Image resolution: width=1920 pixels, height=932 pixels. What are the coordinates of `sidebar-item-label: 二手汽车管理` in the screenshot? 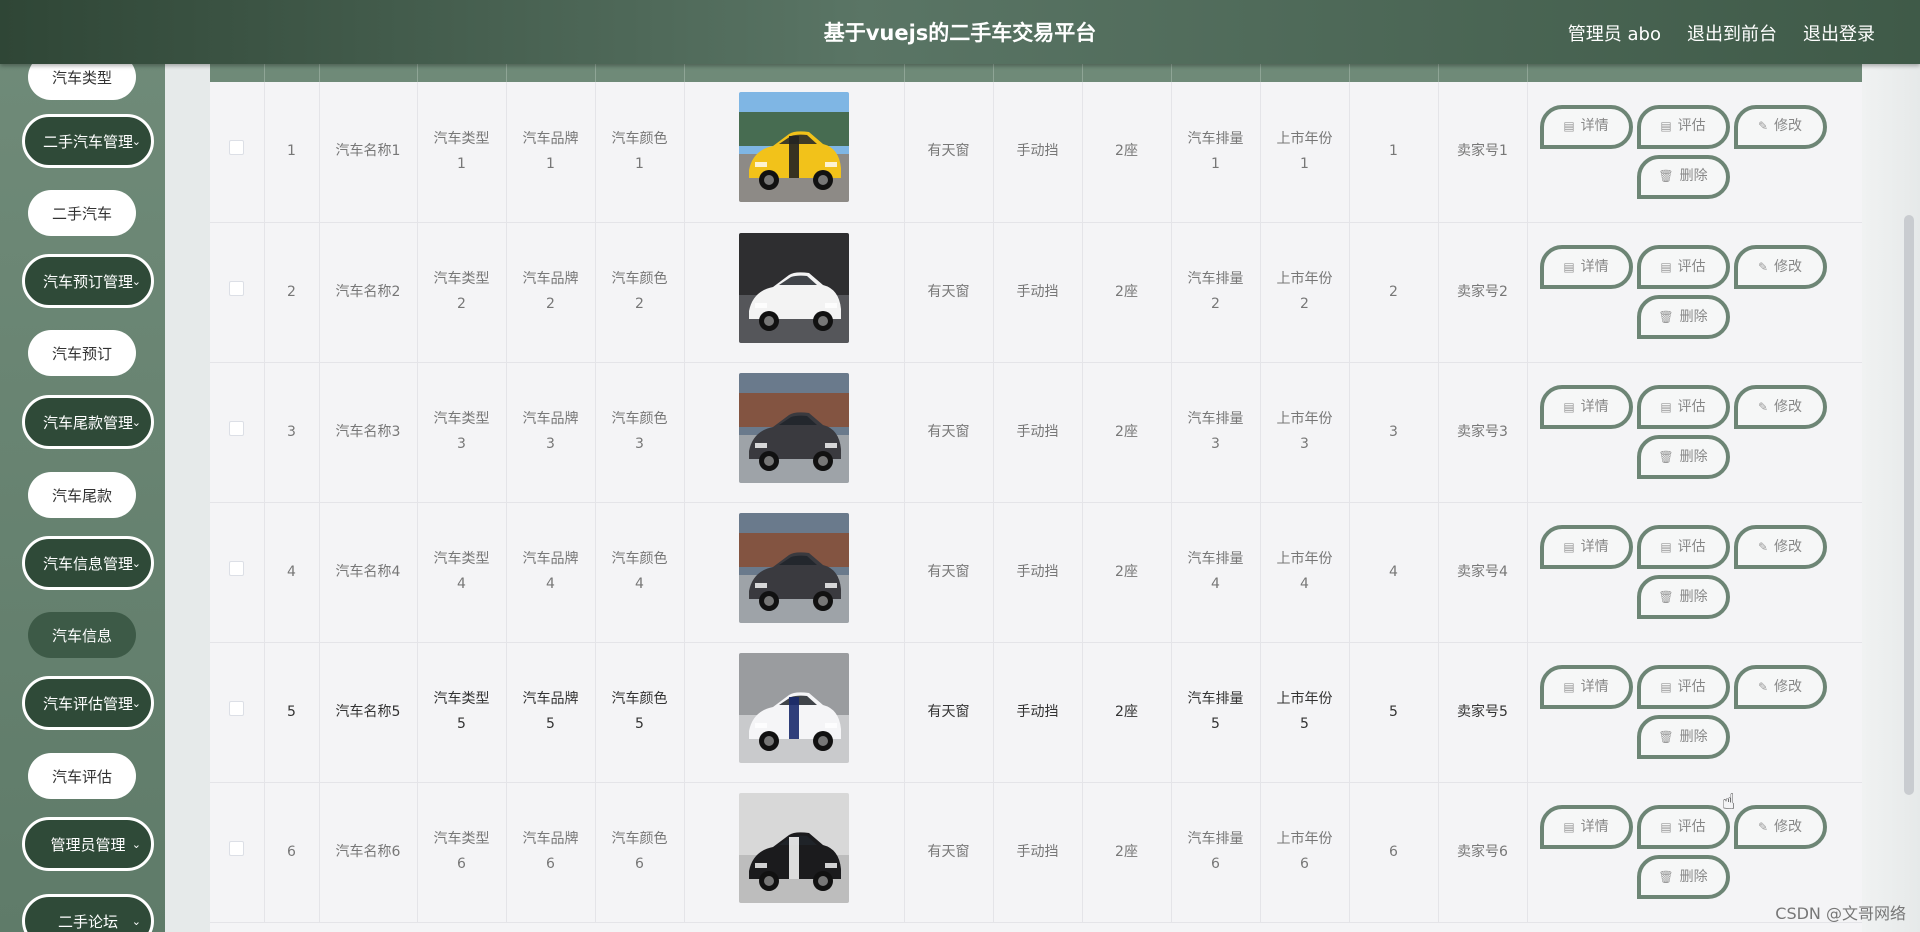 It's located at (87, 141).